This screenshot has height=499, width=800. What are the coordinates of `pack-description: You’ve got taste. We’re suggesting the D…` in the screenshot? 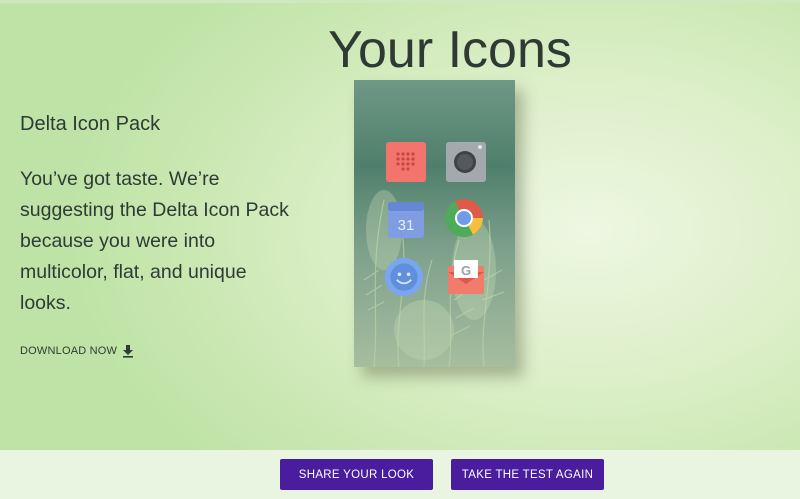 It's located at (154, 241).